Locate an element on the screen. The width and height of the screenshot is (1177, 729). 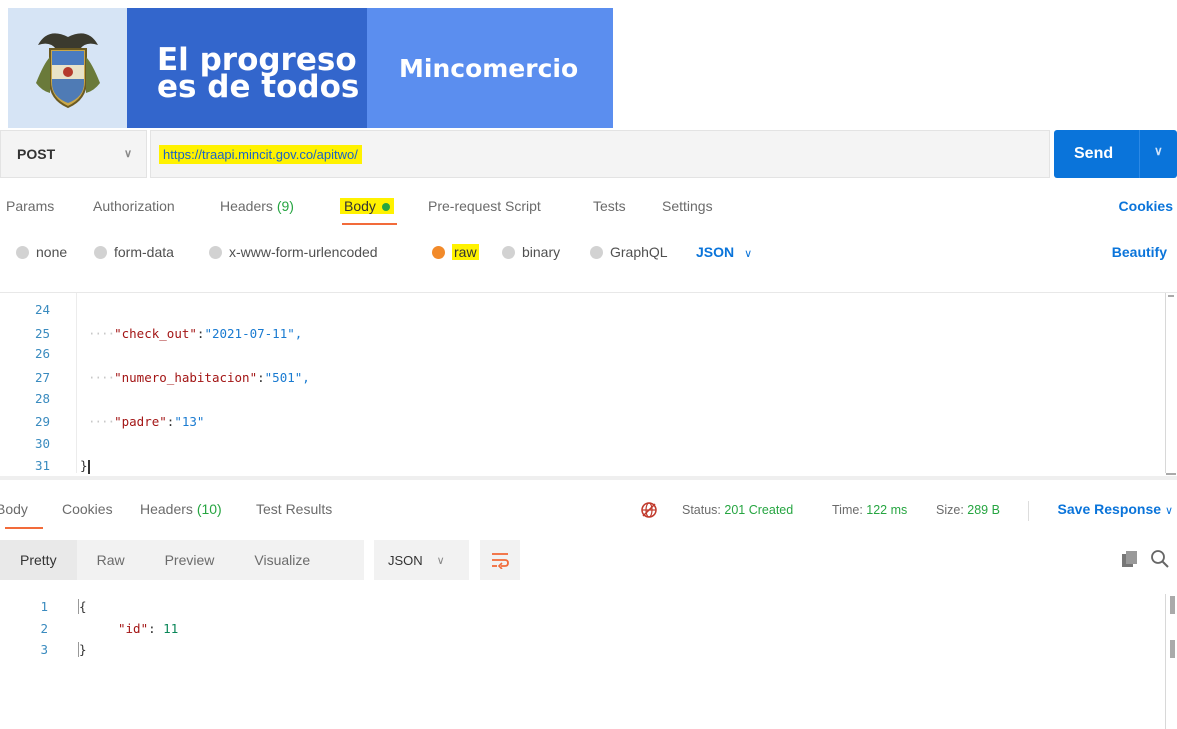
editor-splitter is located at coordinates (588, 478).